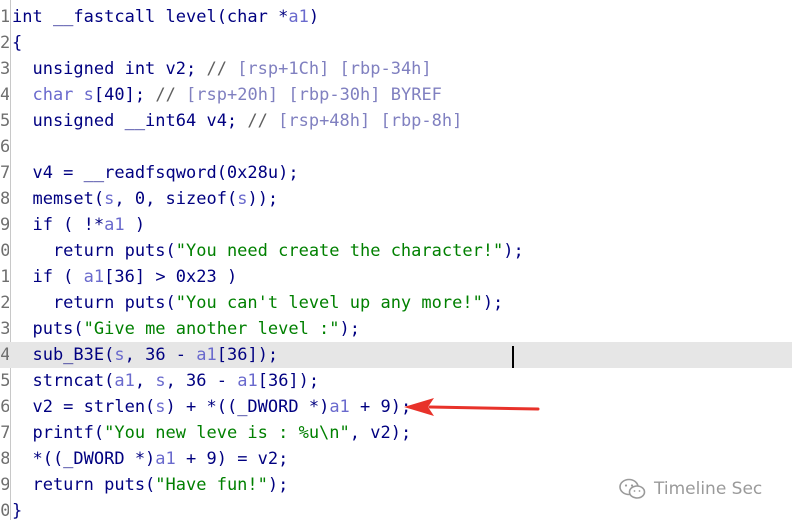 This screenshot has height=524, width=792. I want to click on code-token: + 9) = v2;, so click(232, 459).